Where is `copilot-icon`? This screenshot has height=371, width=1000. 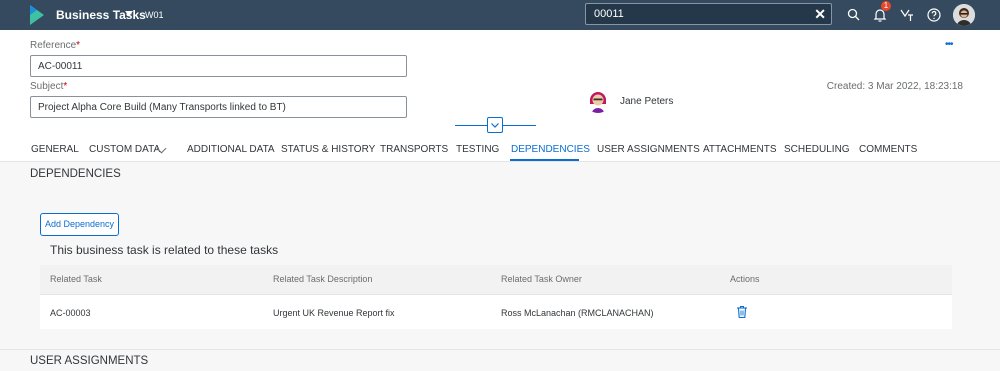
copilot-icon is located at coordinates (907, 15).